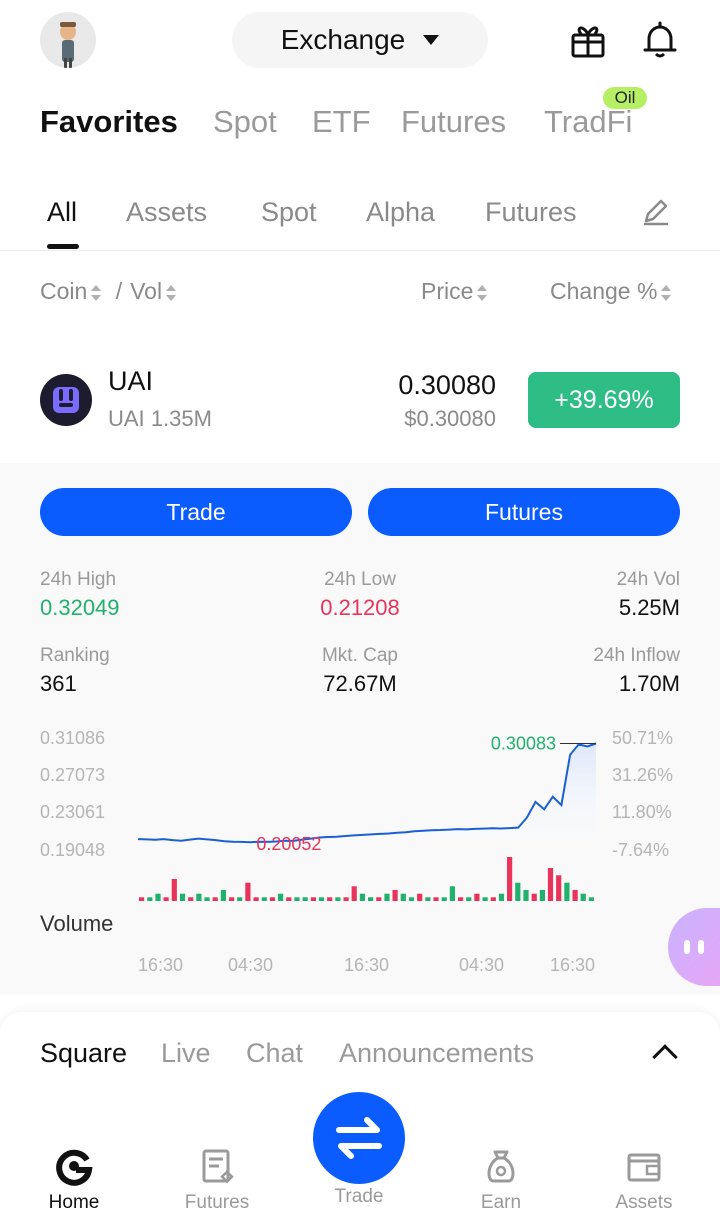  What do you see at coordinates (245, 122) in the screenshot?
I see `tab-spot: Spot` at bounding box center [245, 122].